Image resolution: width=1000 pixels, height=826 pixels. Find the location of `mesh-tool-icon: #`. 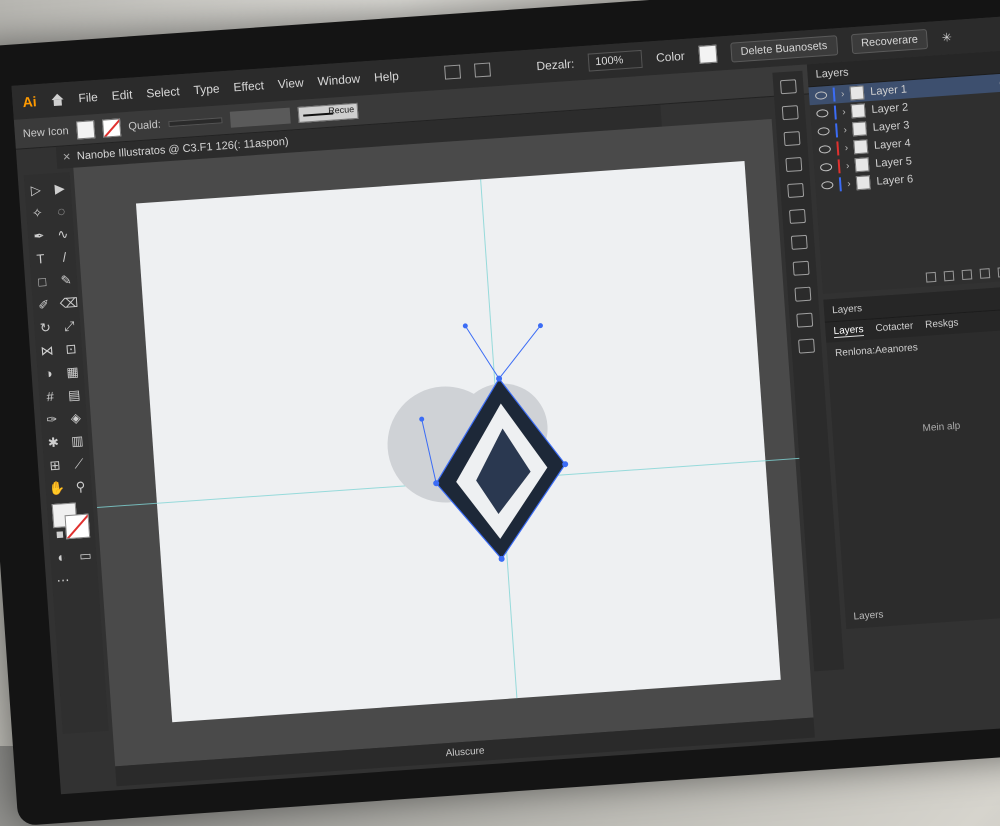

mesh-tool-icon: # is located at coordinates (50, 396).